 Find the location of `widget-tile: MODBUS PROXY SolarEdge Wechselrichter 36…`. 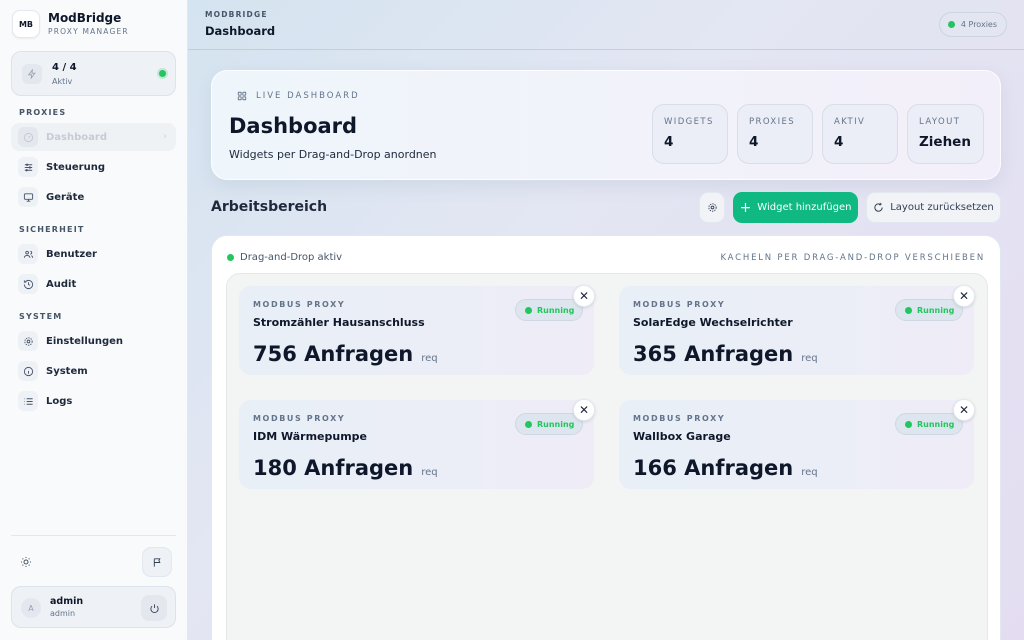

widget-tile: MODBUS PROXY SolarEdge Wechselrichter 36… is located at coordinates (797, 330).